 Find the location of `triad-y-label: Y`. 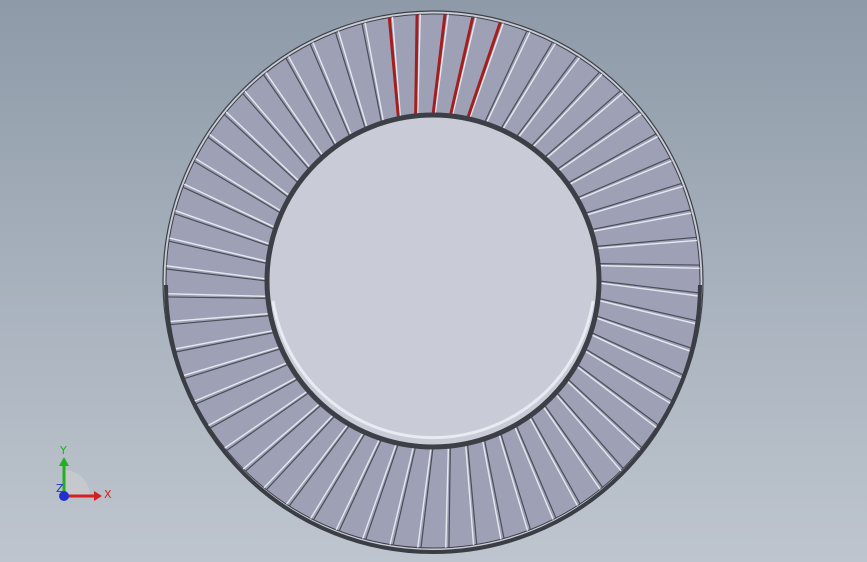

triad-y-label: Y is located at coordinates (63, 450).